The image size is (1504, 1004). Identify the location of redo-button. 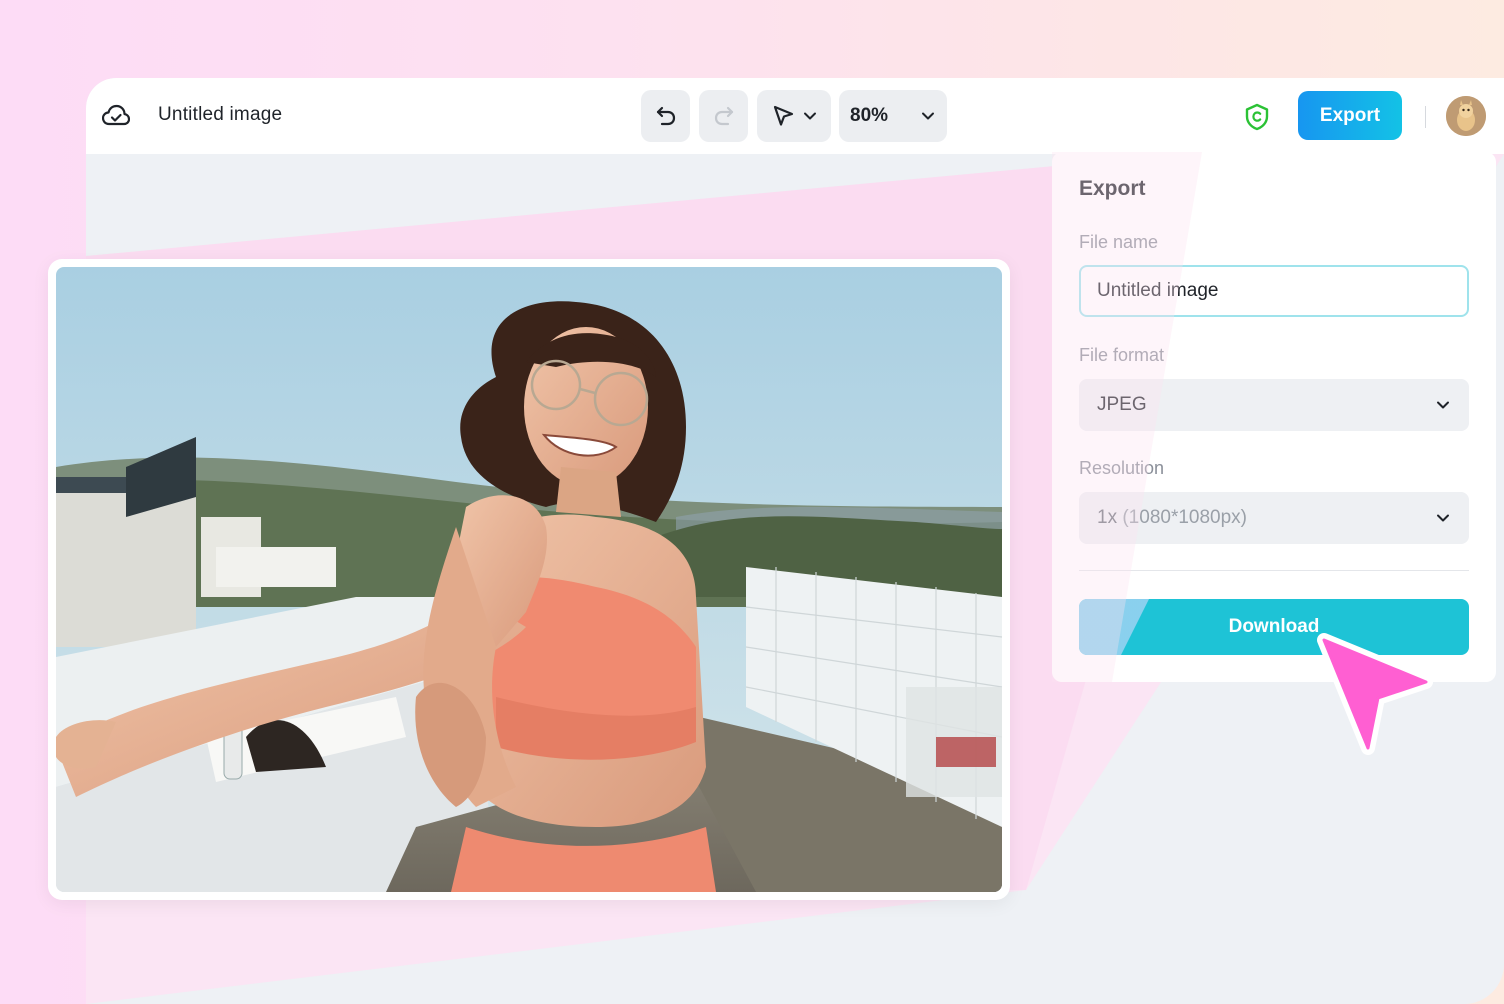
(723, 116).